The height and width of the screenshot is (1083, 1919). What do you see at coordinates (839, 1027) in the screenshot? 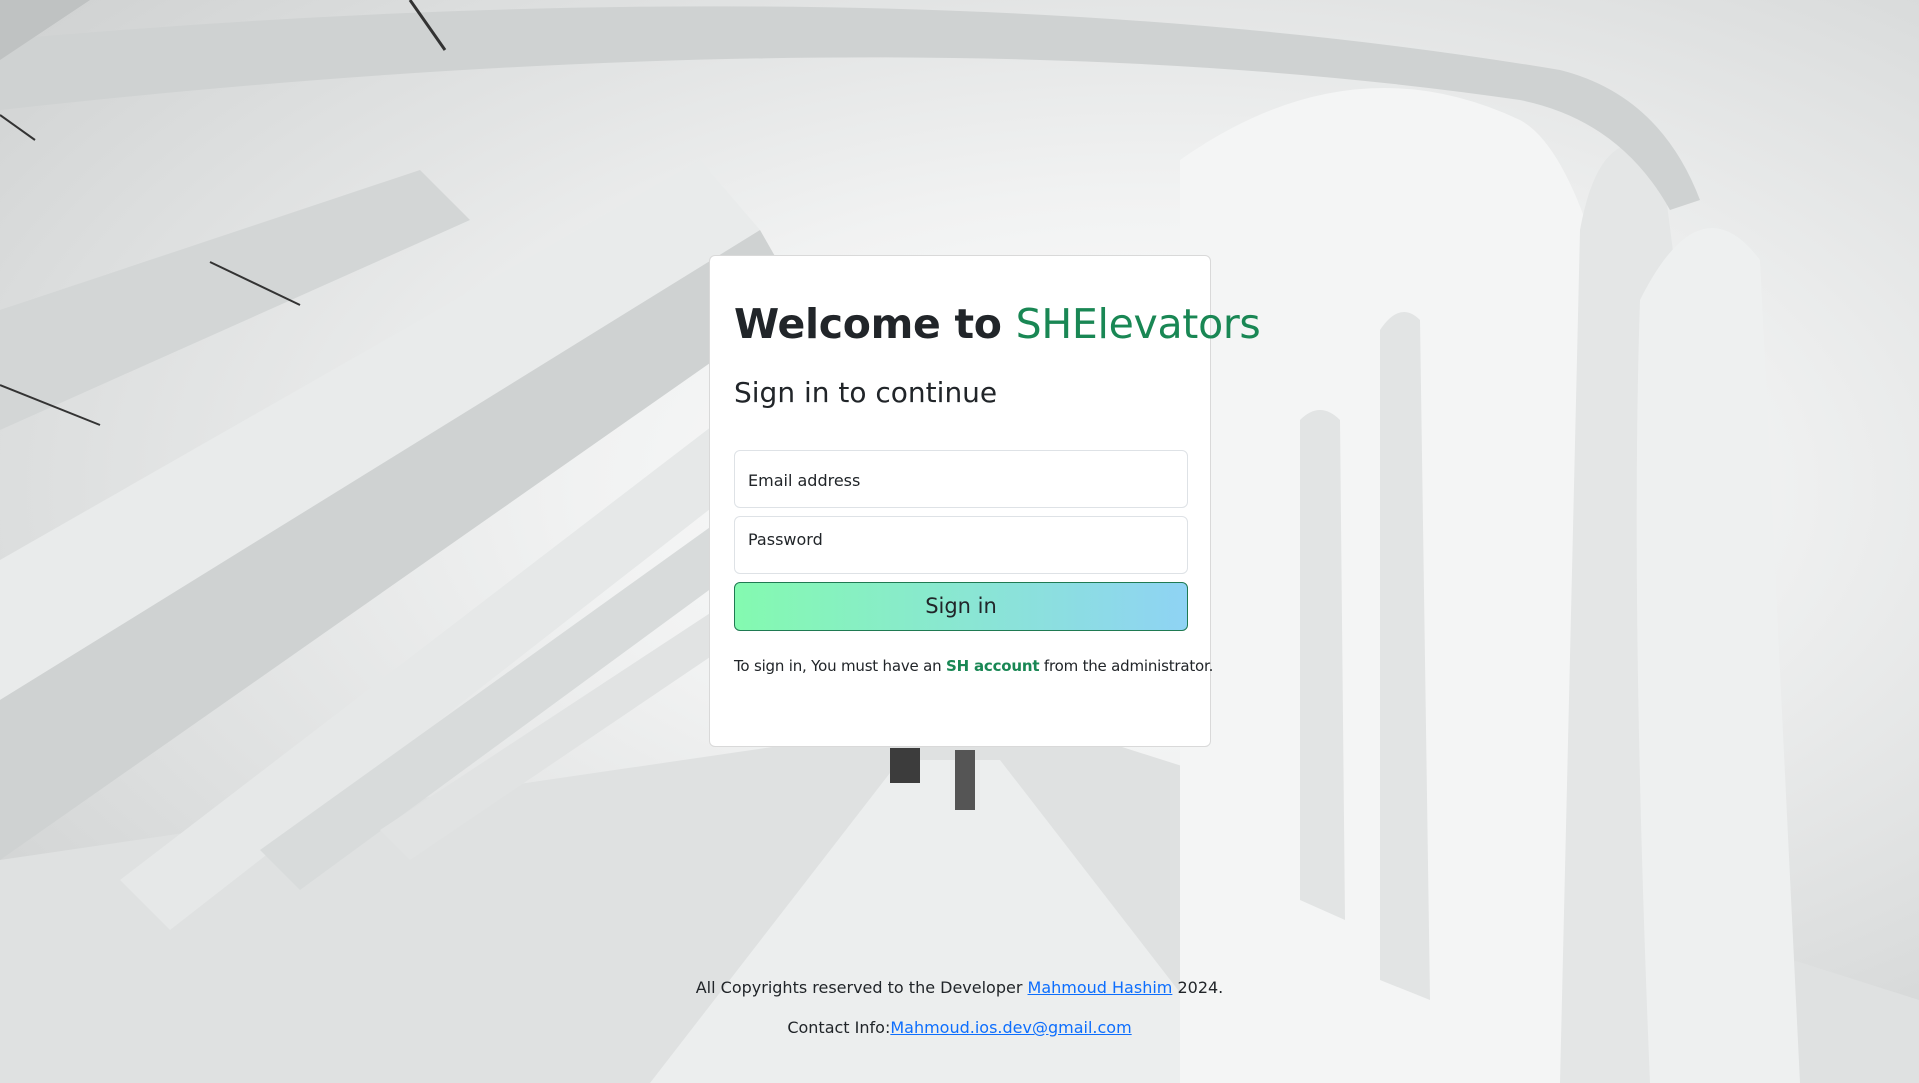
I see `contact-prefix: Contact Info:` at bounding box center [839, 1027].